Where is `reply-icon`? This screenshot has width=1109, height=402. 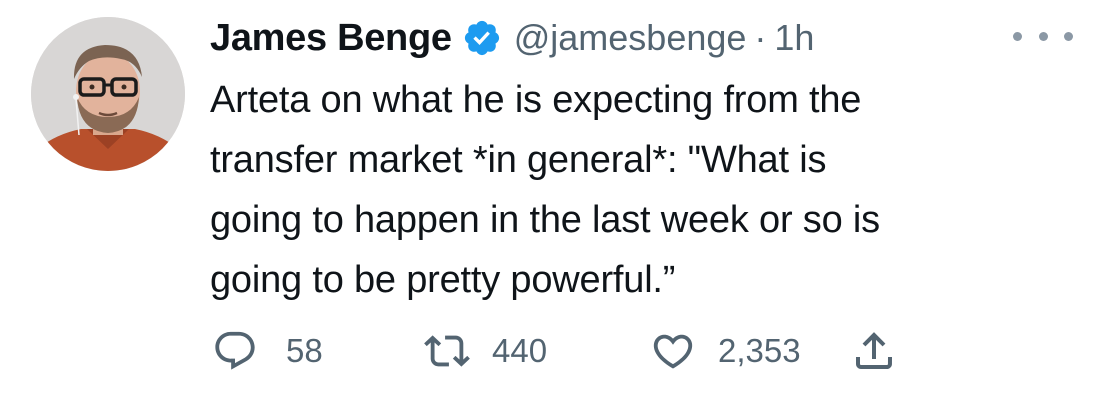
reply-icon is located at coordinates (235, 350).